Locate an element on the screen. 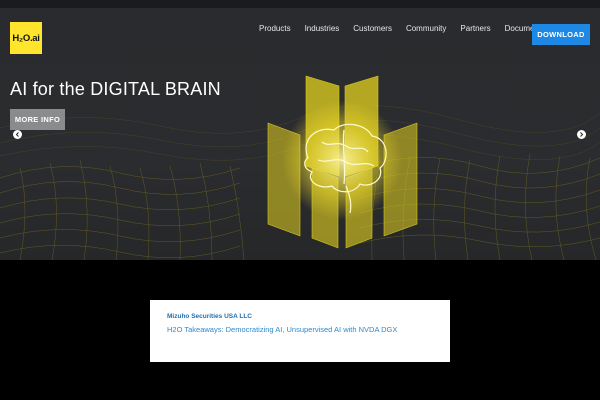 The height and width of the screenshot is (400, 600). h2o-logo: H₂O.ai is located at coordinates (26, 38).